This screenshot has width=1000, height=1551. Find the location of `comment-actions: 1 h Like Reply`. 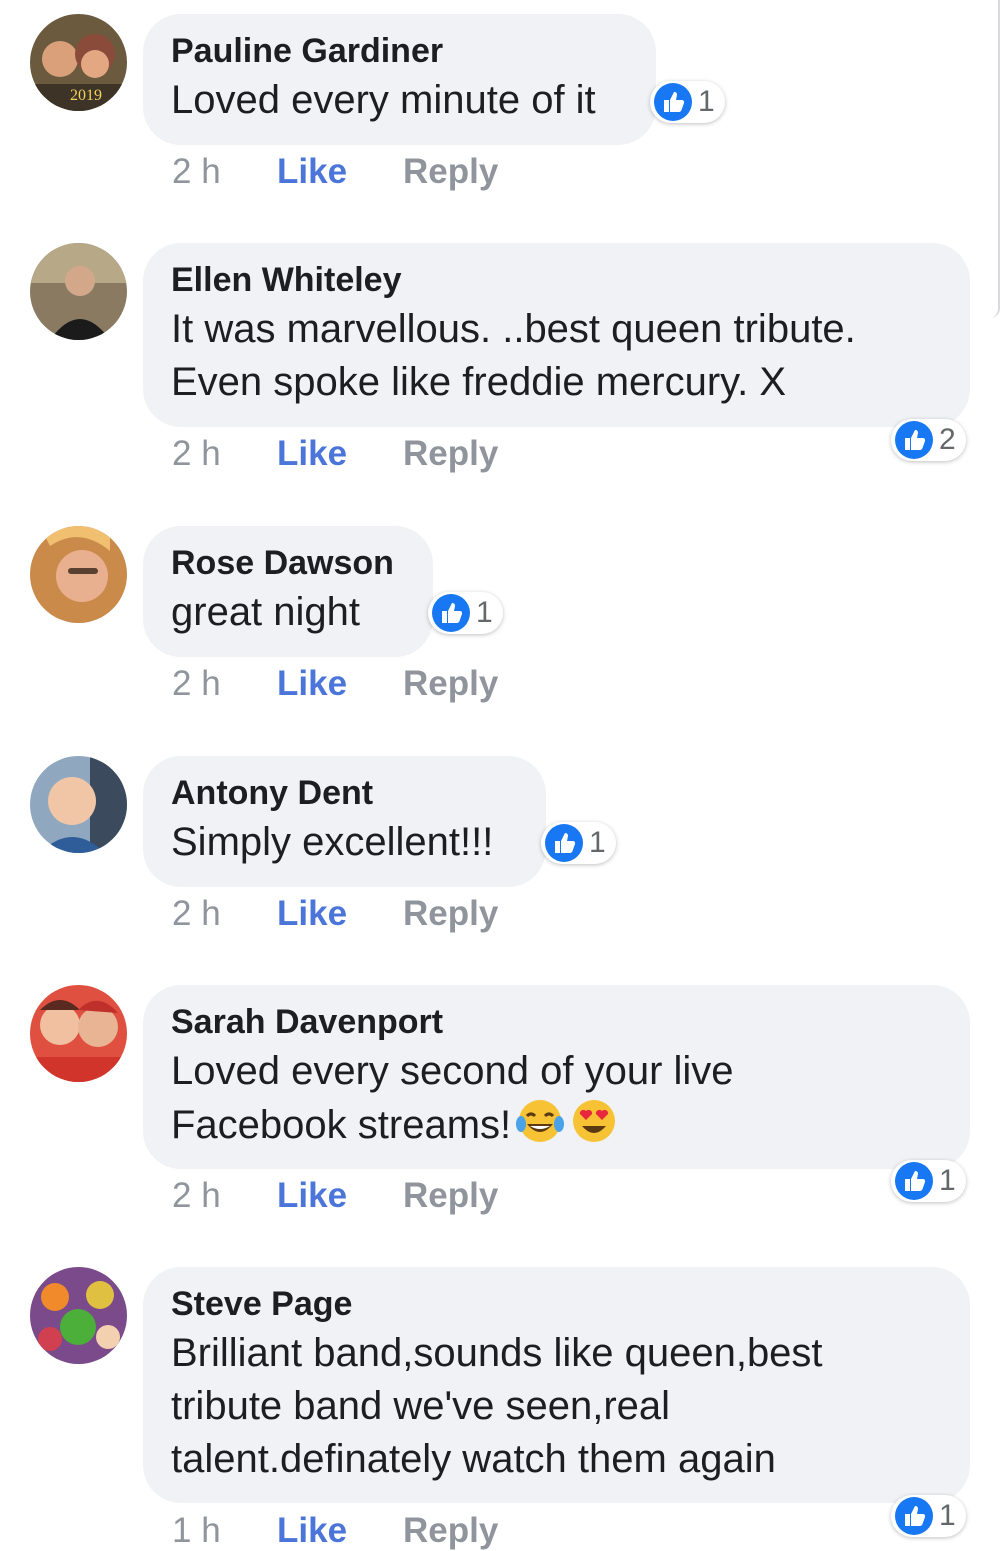

comment-actions: 1 h Like Reply is located at coordinates (335, 1531).